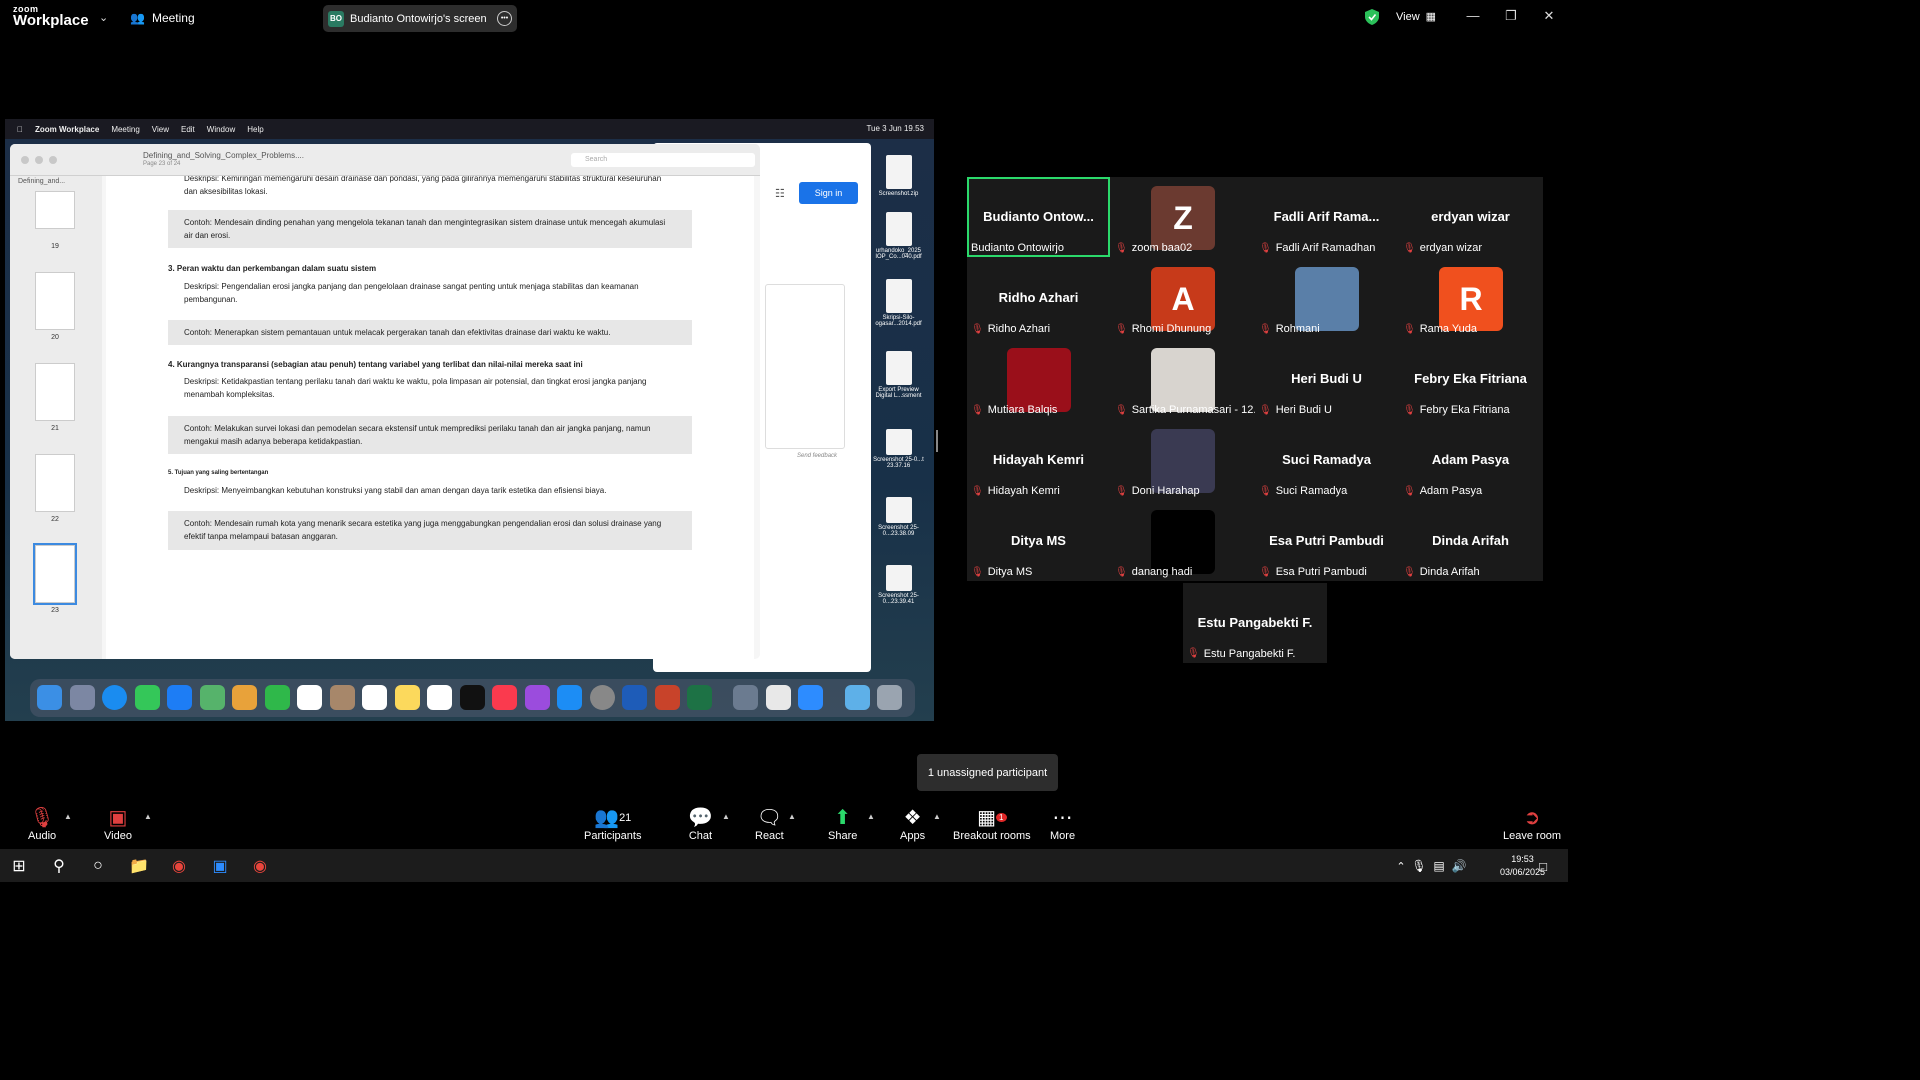  I want to click on participant-big-name: Dinda Arifah, so click(1470, 540).